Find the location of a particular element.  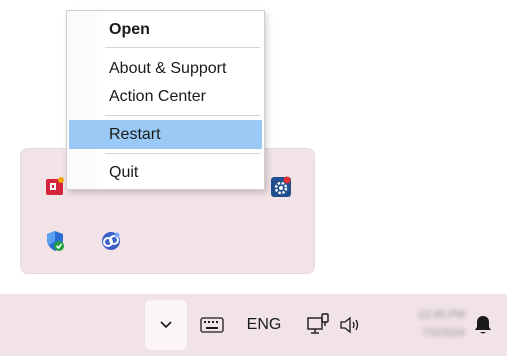

menu-item-label: About & Support is located at coordinates (168, 68).